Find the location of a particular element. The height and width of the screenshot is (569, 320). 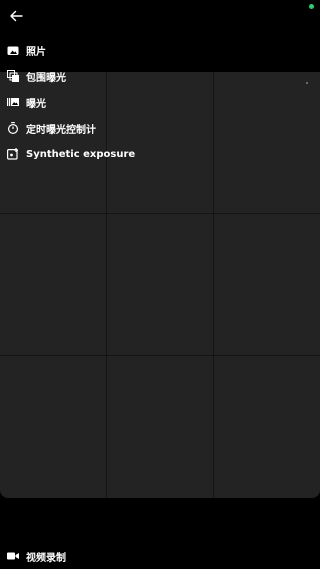

status-indicator-dot is located at coordinates (311, 6).